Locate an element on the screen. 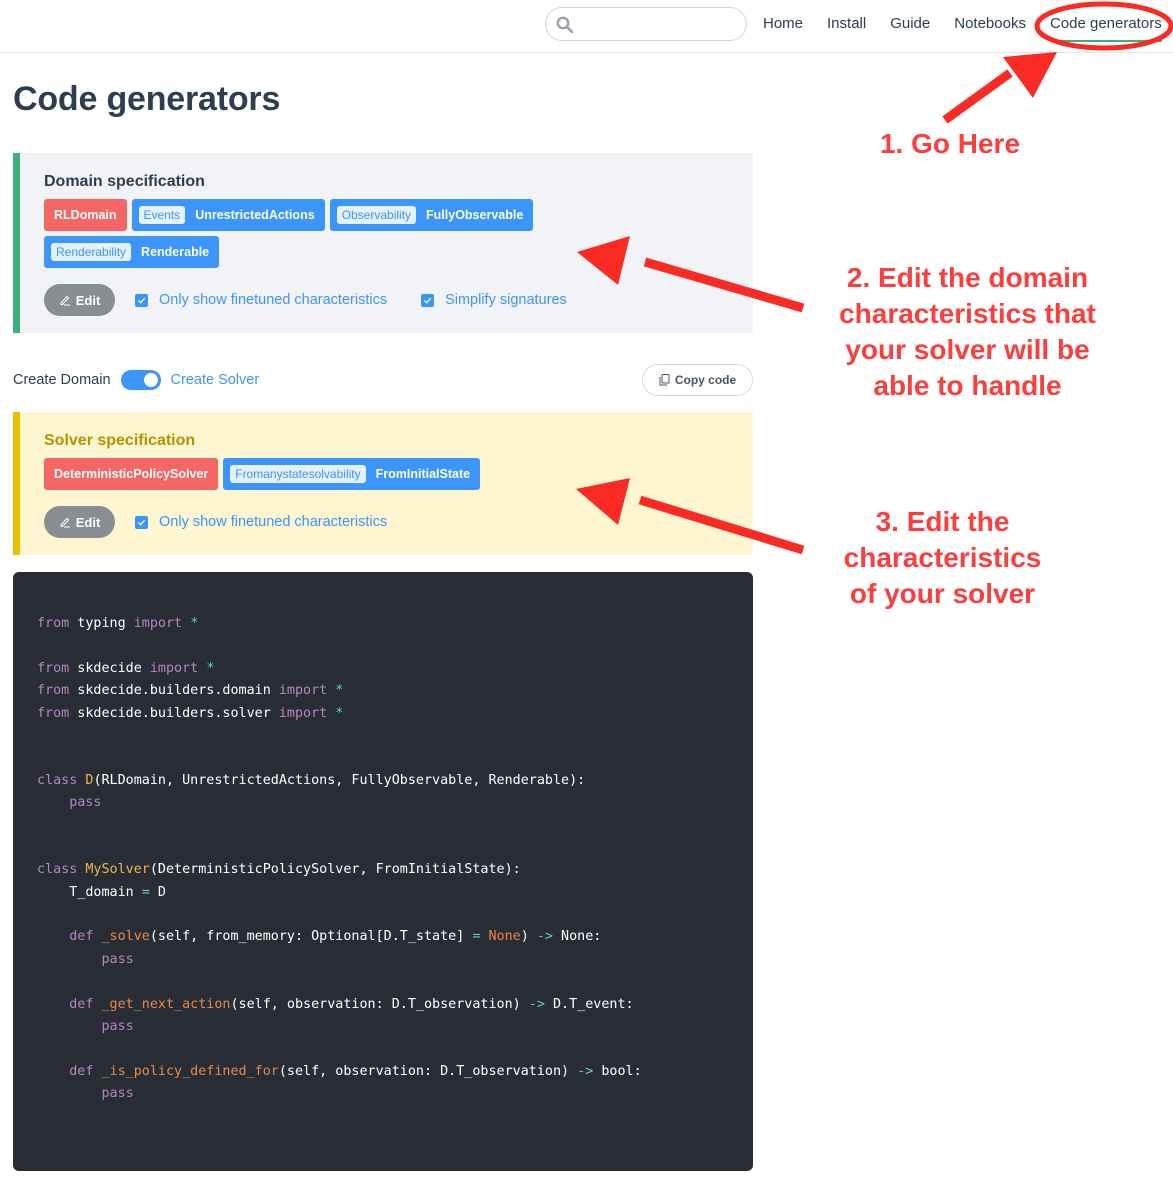 The height and width of the screenshot is (1183, 1173). tag-category: Observability is located at coordinates (376, 215).